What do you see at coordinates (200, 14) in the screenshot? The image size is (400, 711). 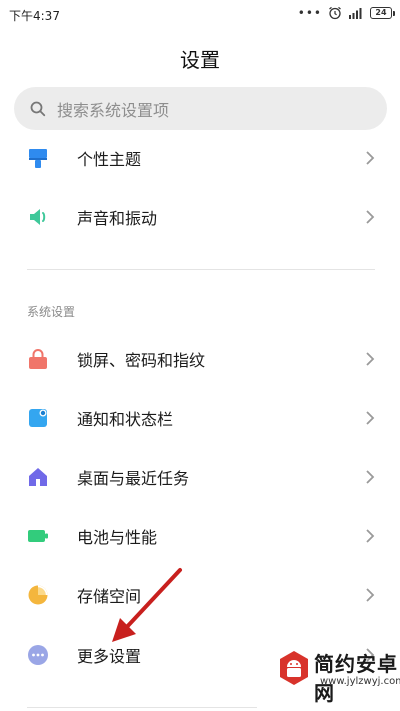 I see `status-bar: 下午4:37 ••• 24` at bounding box center [200, 14].